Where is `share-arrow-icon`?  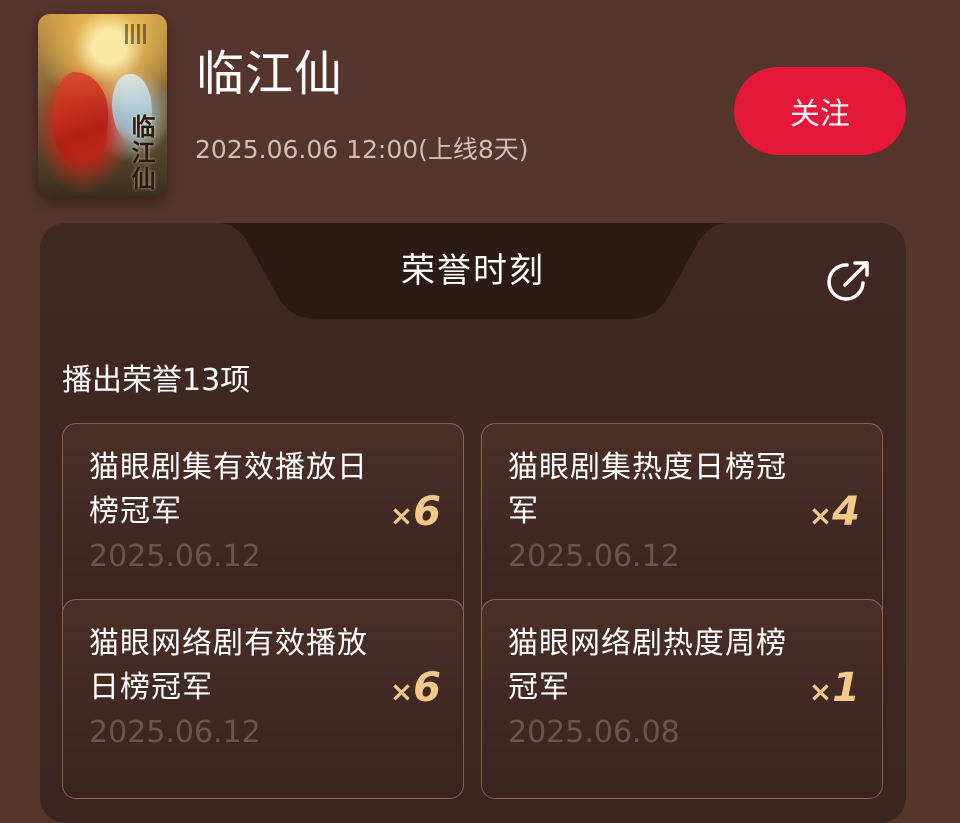 share-arrow-icon is located at coordinates (849, 281).